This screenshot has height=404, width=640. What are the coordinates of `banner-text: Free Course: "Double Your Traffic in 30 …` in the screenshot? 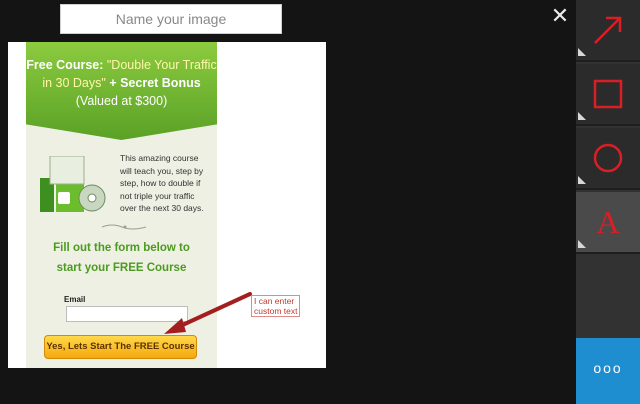 It's located at (121, 83).